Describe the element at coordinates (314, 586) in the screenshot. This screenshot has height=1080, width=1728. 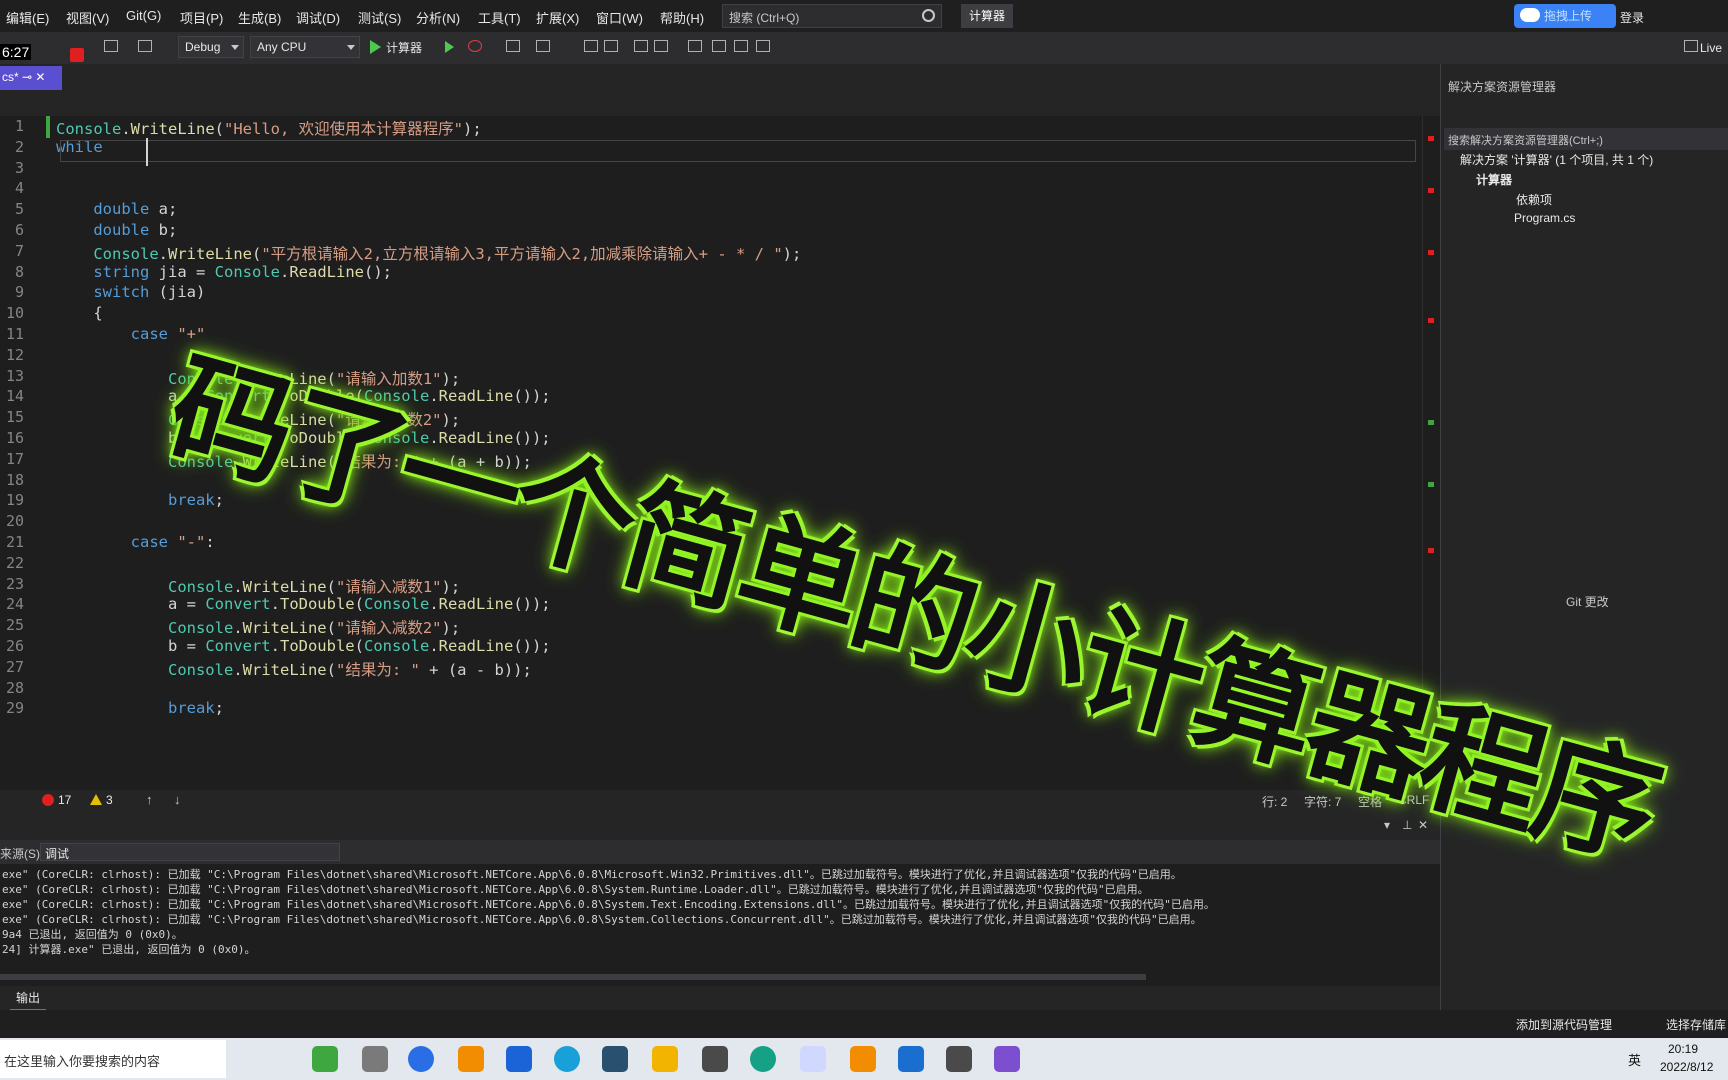
I see `code-line: Console.WriteLine("请输入减数1");` at that location.